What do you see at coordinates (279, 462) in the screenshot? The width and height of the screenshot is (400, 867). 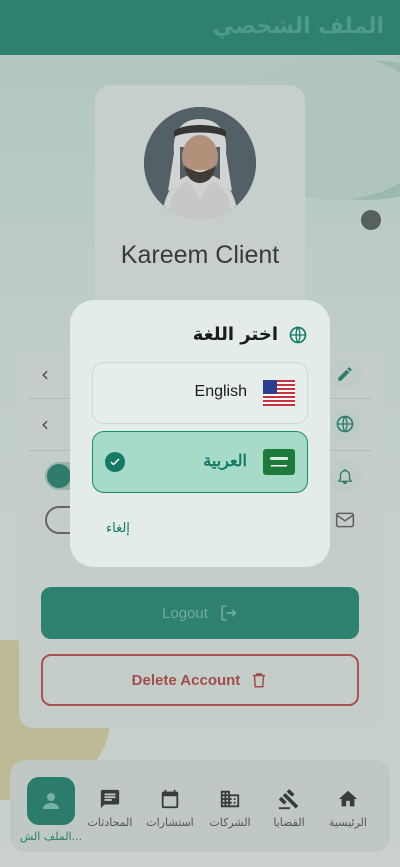 I see `saudi-flag-icon` at bounding box center [279, 462].